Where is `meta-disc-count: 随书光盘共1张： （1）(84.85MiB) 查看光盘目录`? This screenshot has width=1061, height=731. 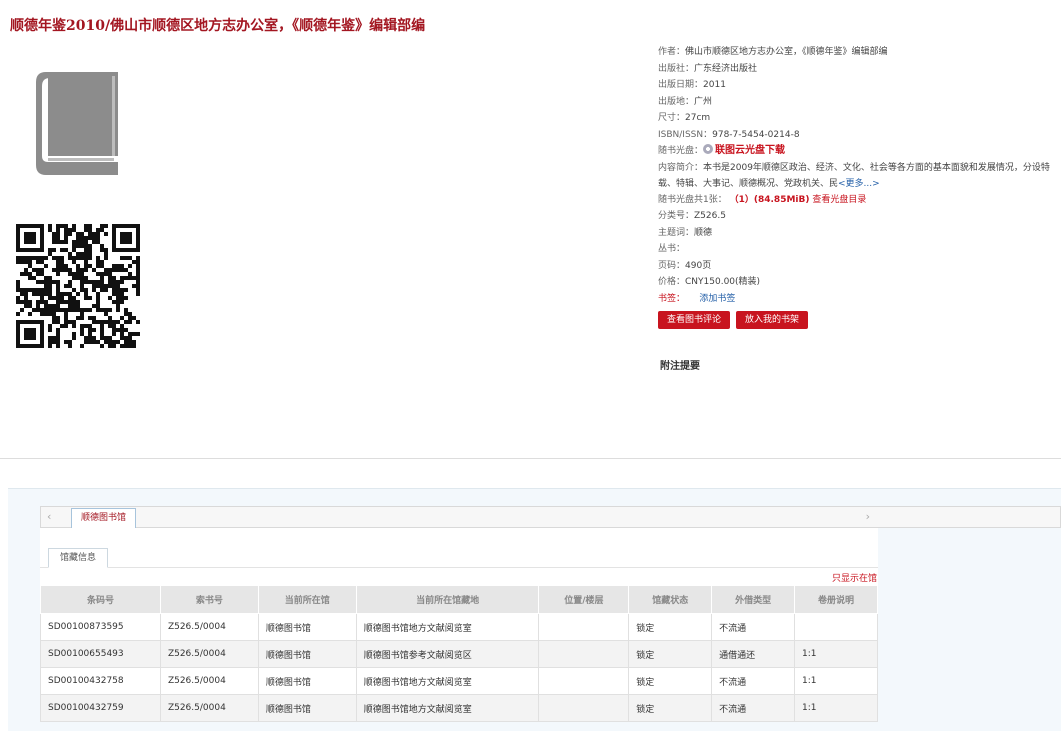 meta-disc-count: 随书光盘共1张： （1）(84.85MiB) 查看光盘目录 is located at coordinates (762, 199).